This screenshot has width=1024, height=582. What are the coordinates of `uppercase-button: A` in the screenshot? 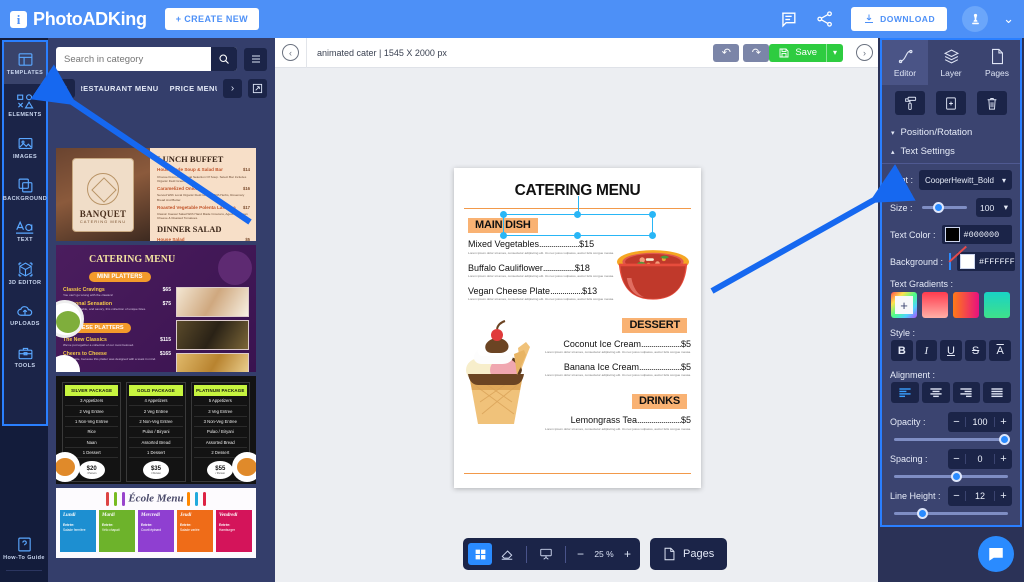 It's located at (1000, 350).